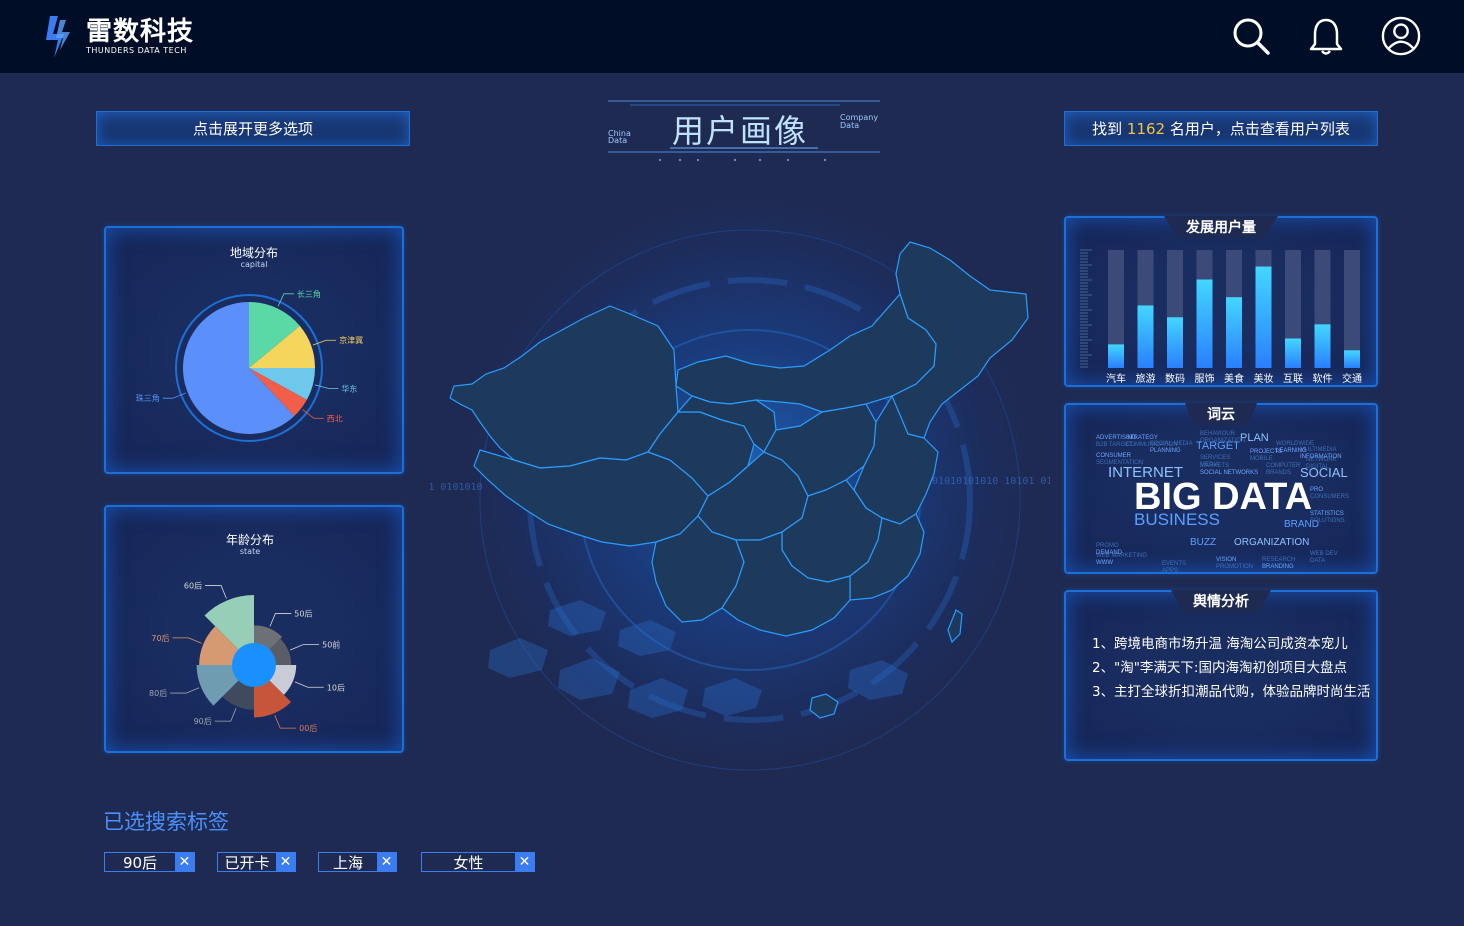 This screenshot has width=1464, height=926. I want to click on word-cloud-word: SEGMENTATION, so click(1119, 463).